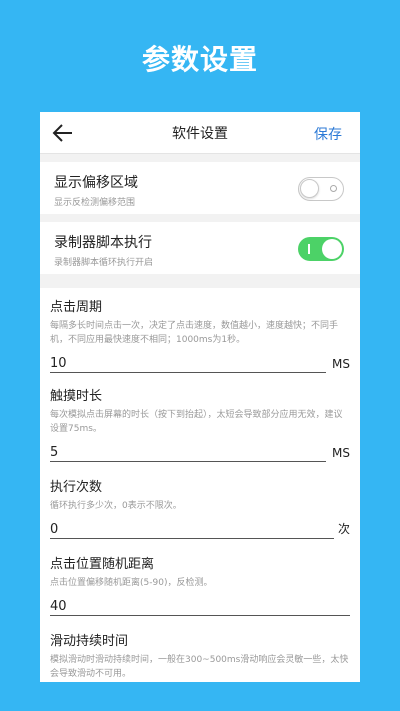 The image size is (400, 711). What do you see at coordinates (333, 188) in the screenshot?
I see `toggle-off-mark-icon` at bounding box center [333, 188].